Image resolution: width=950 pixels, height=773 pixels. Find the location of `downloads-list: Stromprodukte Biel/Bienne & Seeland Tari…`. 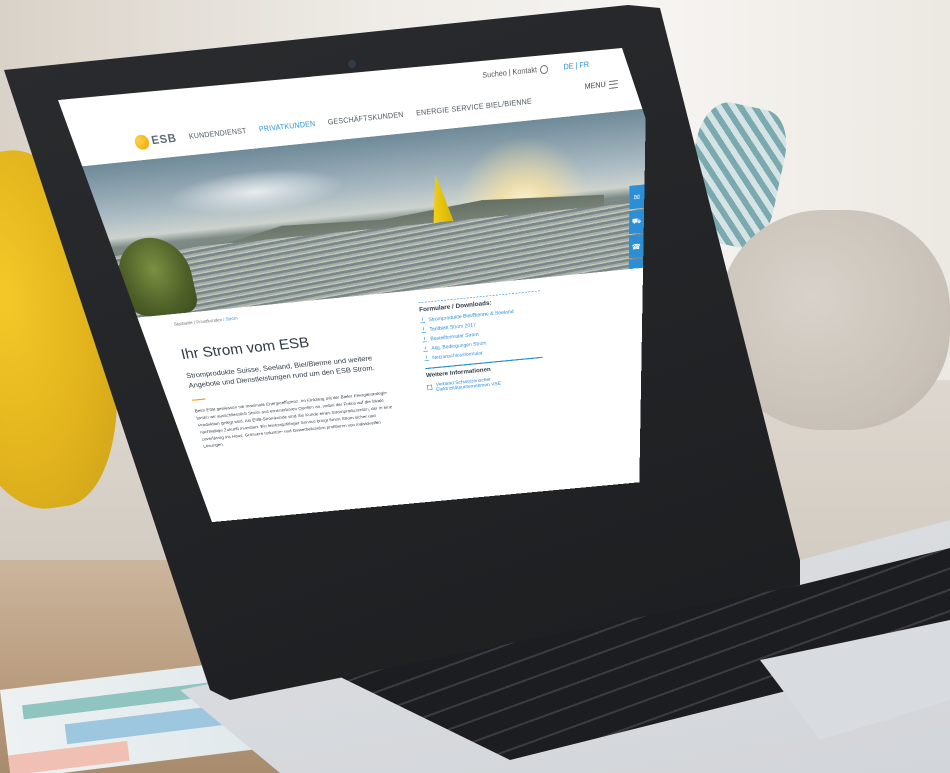

downloads-list: Stromprodukte Biel/Bienne & Seeland Tari… is located at coordinates (480, 334).